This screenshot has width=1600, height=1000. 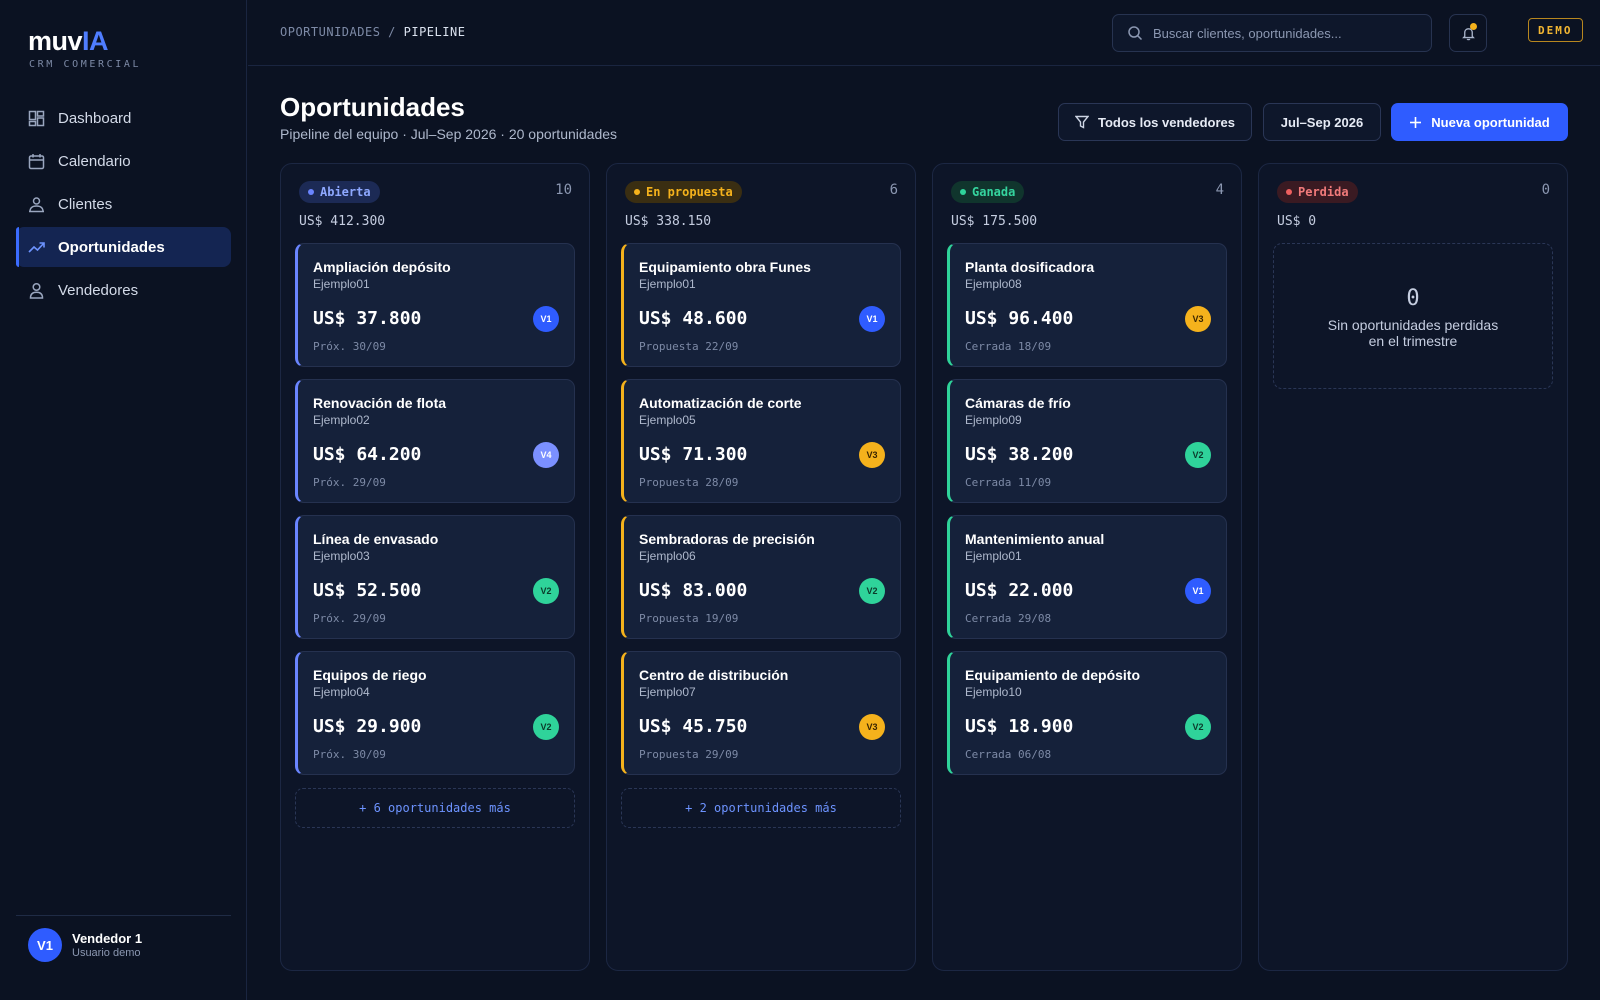 What do you see at coordinates (993, 556) in the screenshot?
I see `opportunity-client: Ejemplo01` at bounding box center [993, 556].